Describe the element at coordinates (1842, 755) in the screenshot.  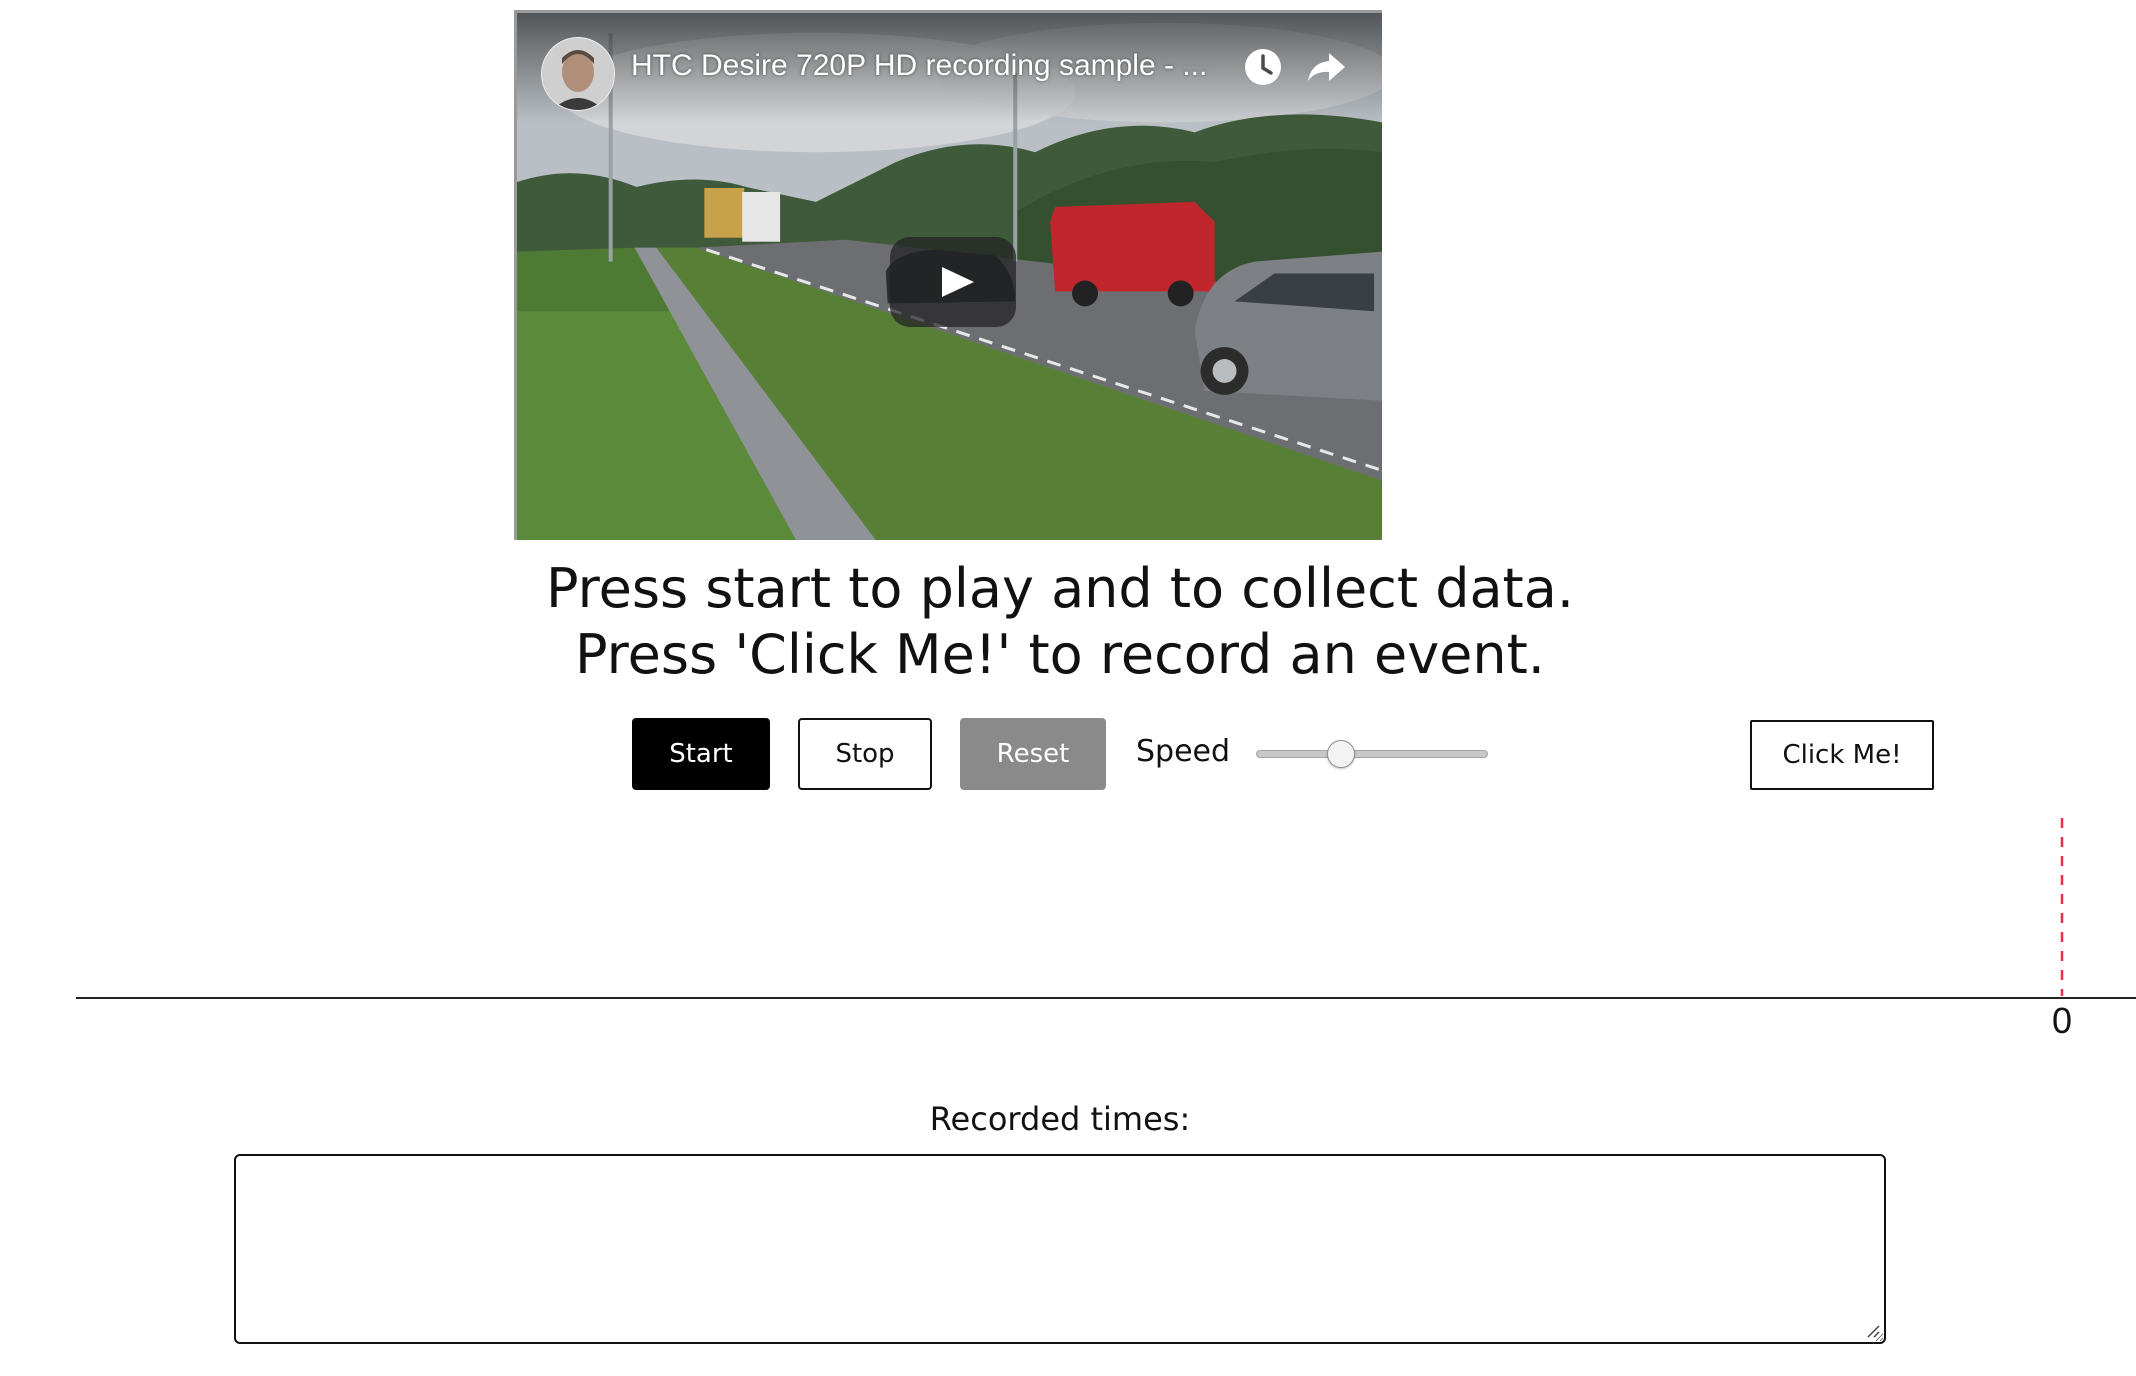
I see `click-me-button: Click Me!` at that location.